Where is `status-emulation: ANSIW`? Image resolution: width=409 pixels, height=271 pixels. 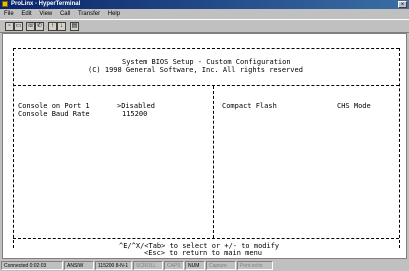 status-emulation: ANSIW is located at coordinates (79, 265).